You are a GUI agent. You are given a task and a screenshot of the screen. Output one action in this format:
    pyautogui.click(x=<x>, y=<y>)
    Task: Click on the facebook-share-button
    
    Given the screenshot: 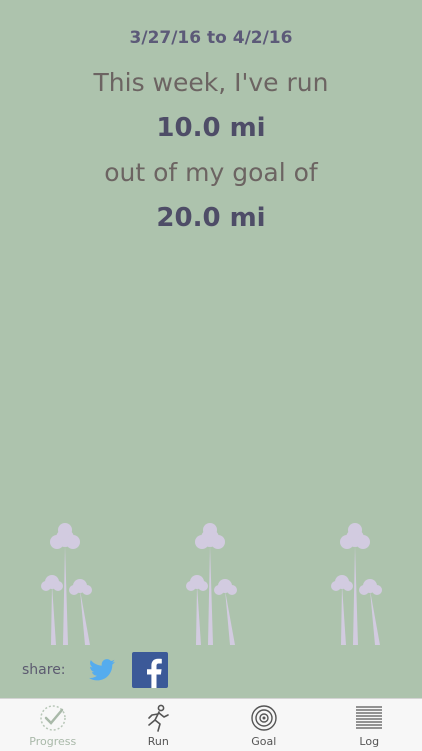 What is the action you would take?
    pyautogui.click(x=150, y=670)
    